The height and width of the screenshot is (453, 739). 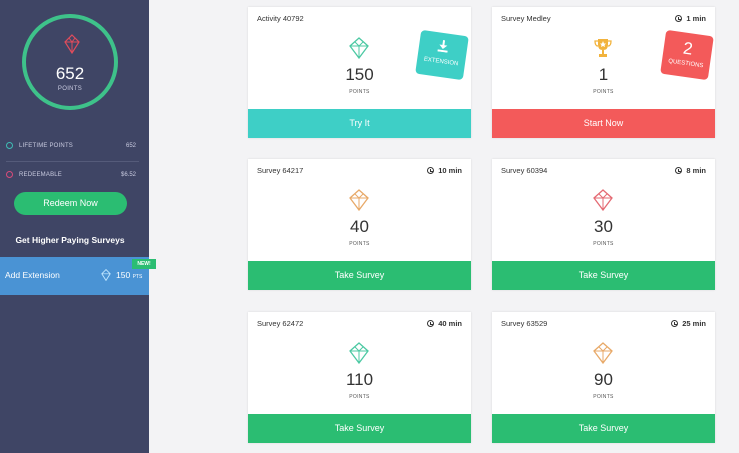 I want to click on card-title: Survey Medley, so click(x=526, y=18).